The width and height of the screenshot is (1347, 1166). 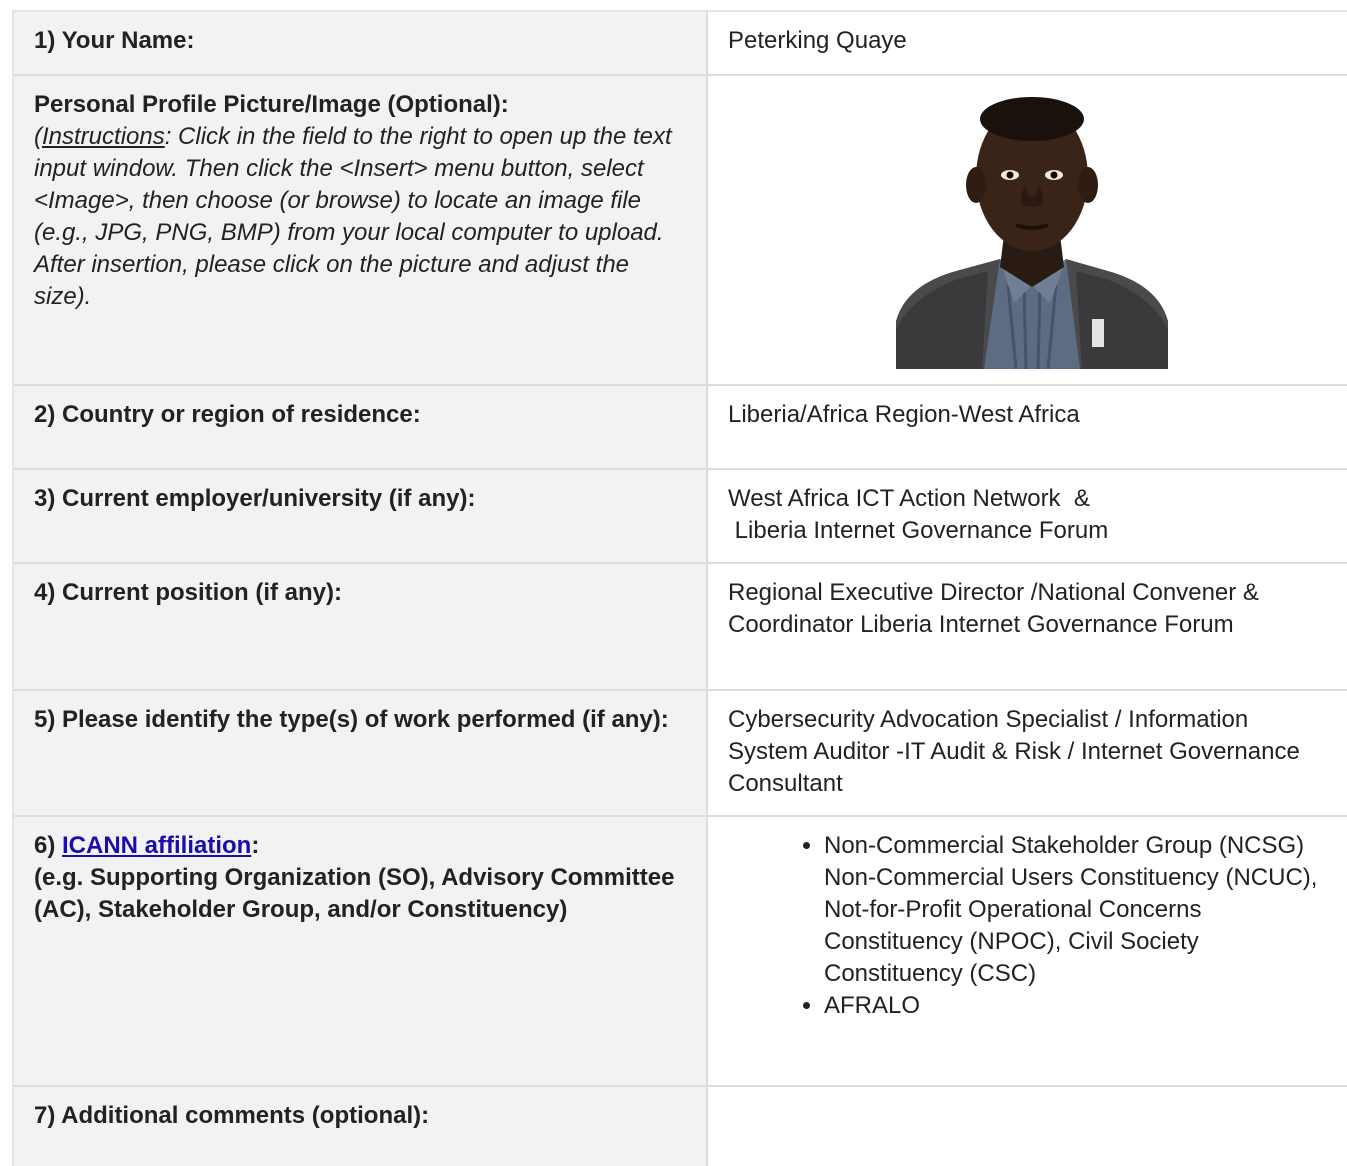 I want to click on comments-label: 7) Additional comments (optional):, so click(x=360, y=1125).